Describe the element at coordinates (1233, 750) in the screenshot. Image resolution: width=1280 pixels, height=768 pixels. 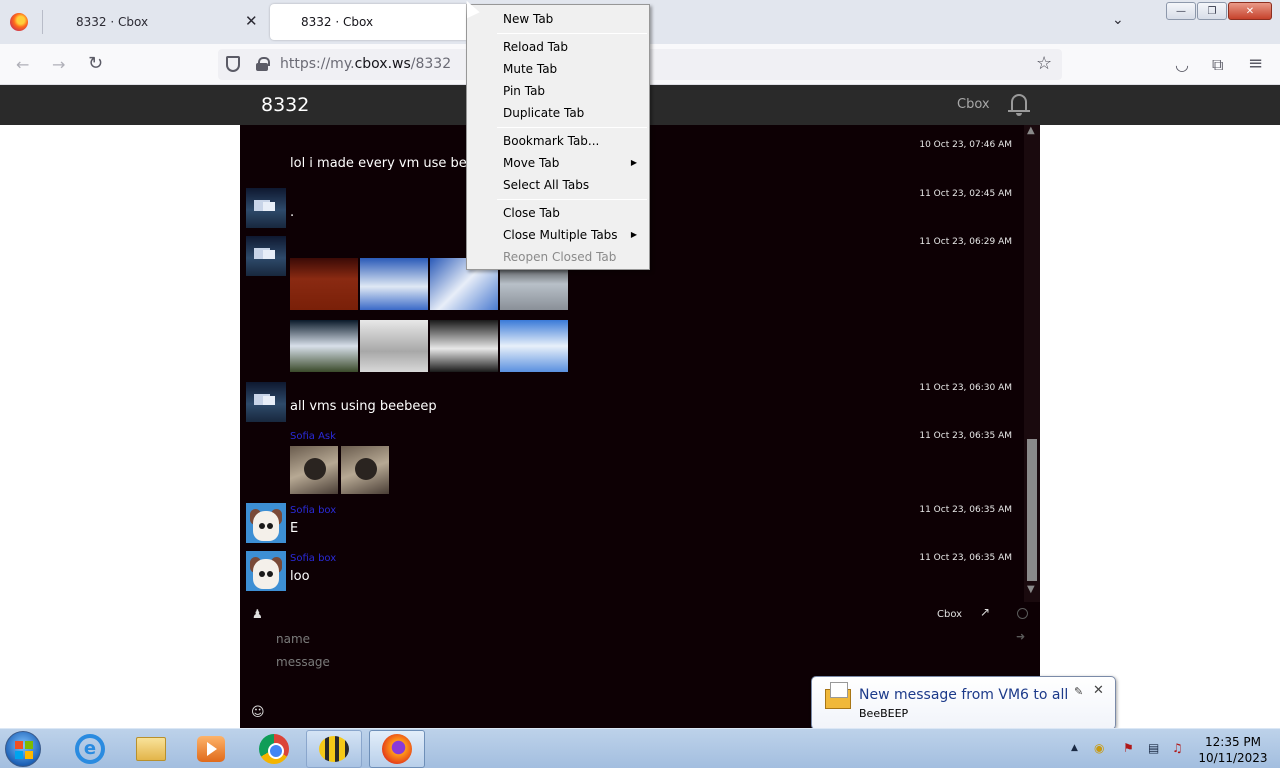
I see `taskbar-clock: 12:35 PM 10/11/2023` at that location.